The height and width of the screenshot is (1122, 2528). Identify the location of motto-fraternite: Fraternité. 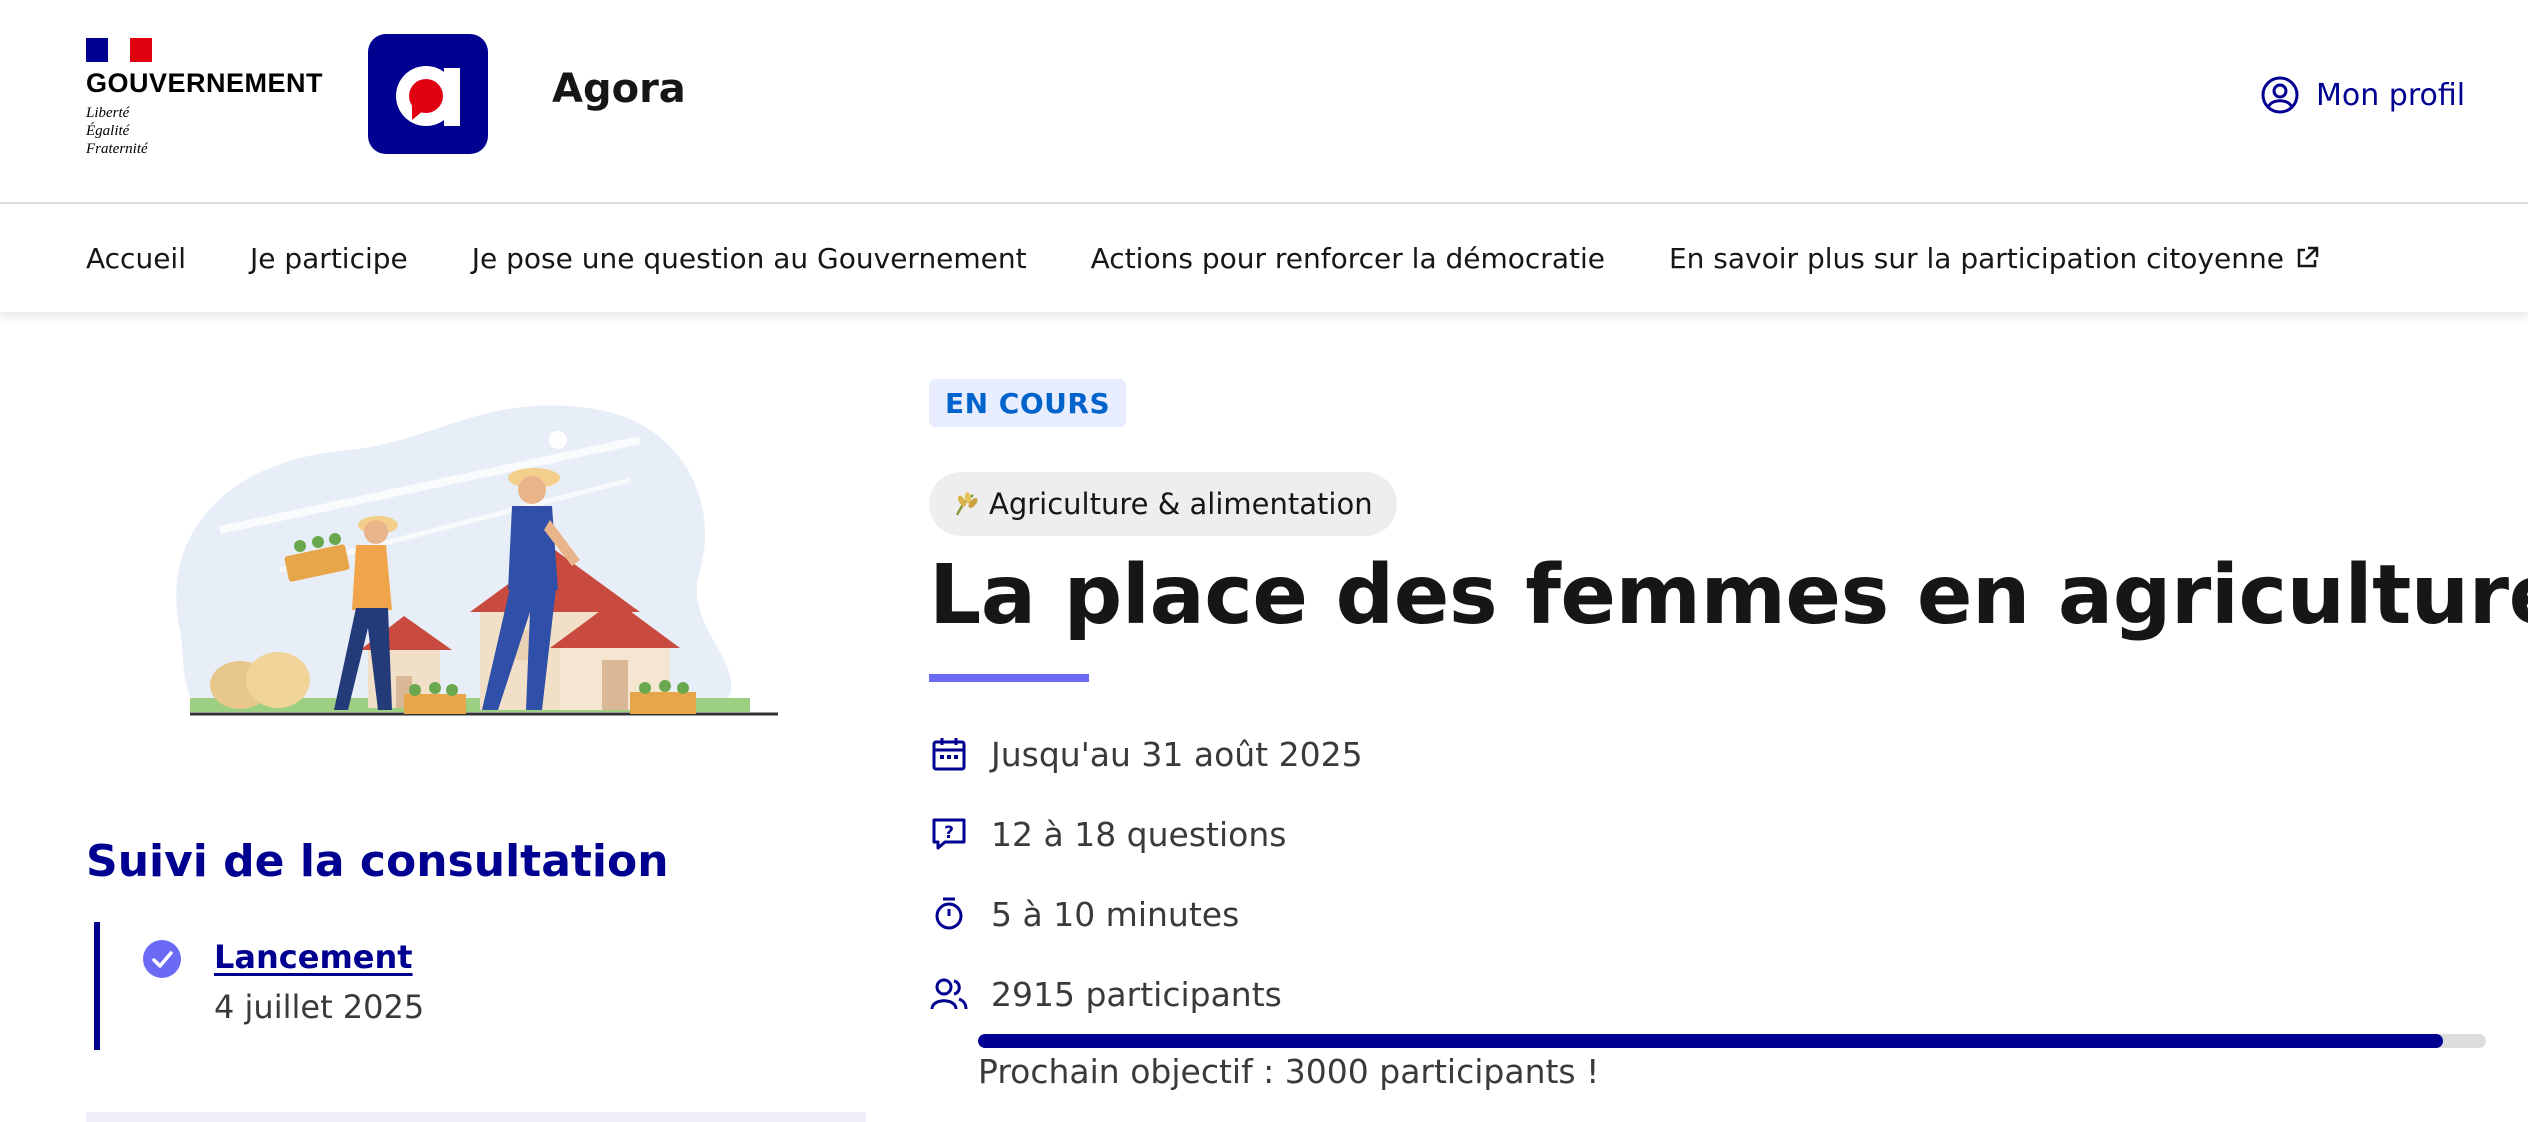
(117, 149).